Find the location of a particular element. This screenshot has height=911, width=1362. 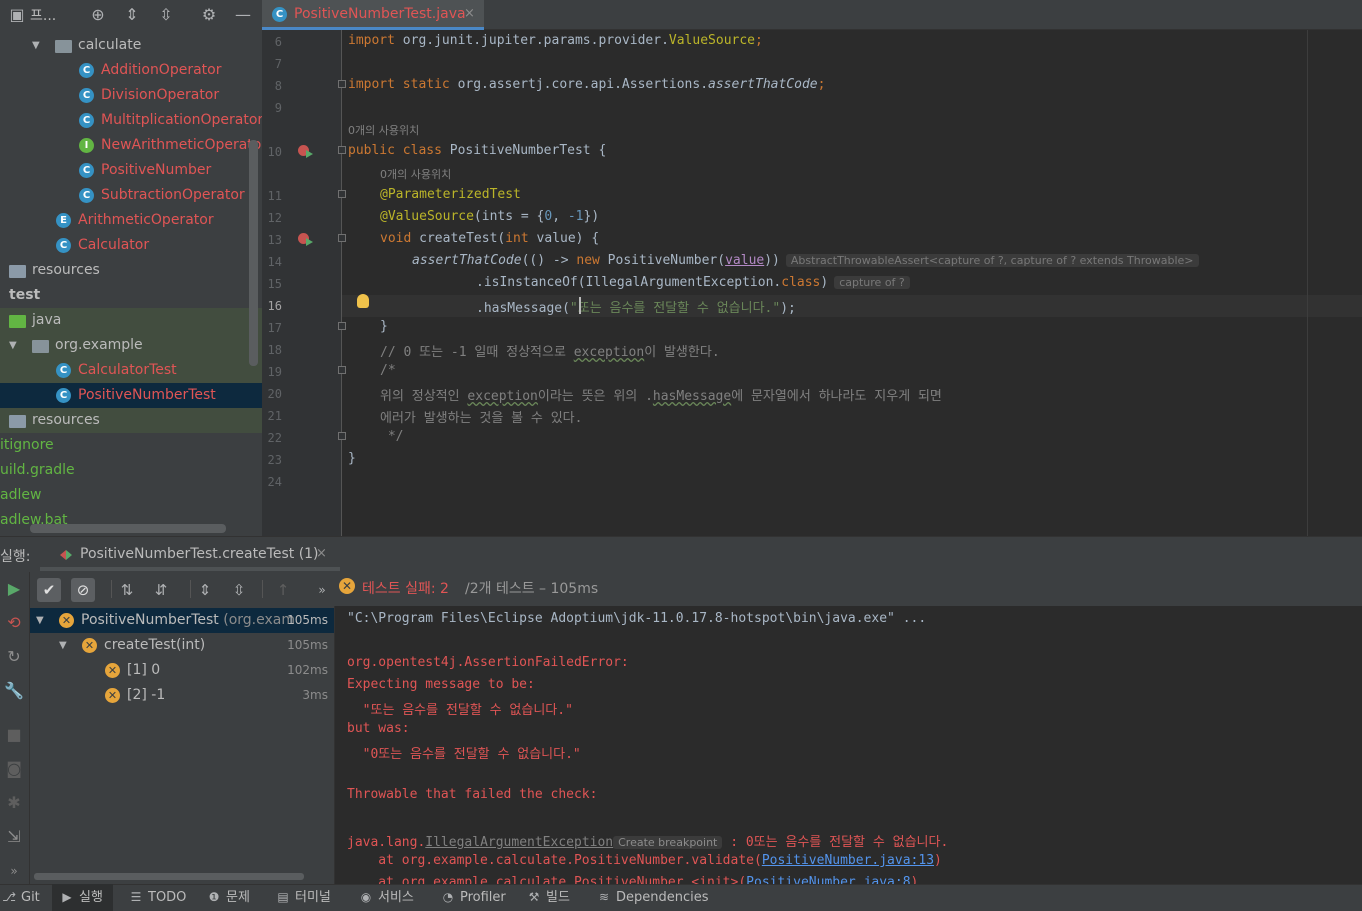

tree-item-gitignore: itignore is located at coordinates (131, 445).